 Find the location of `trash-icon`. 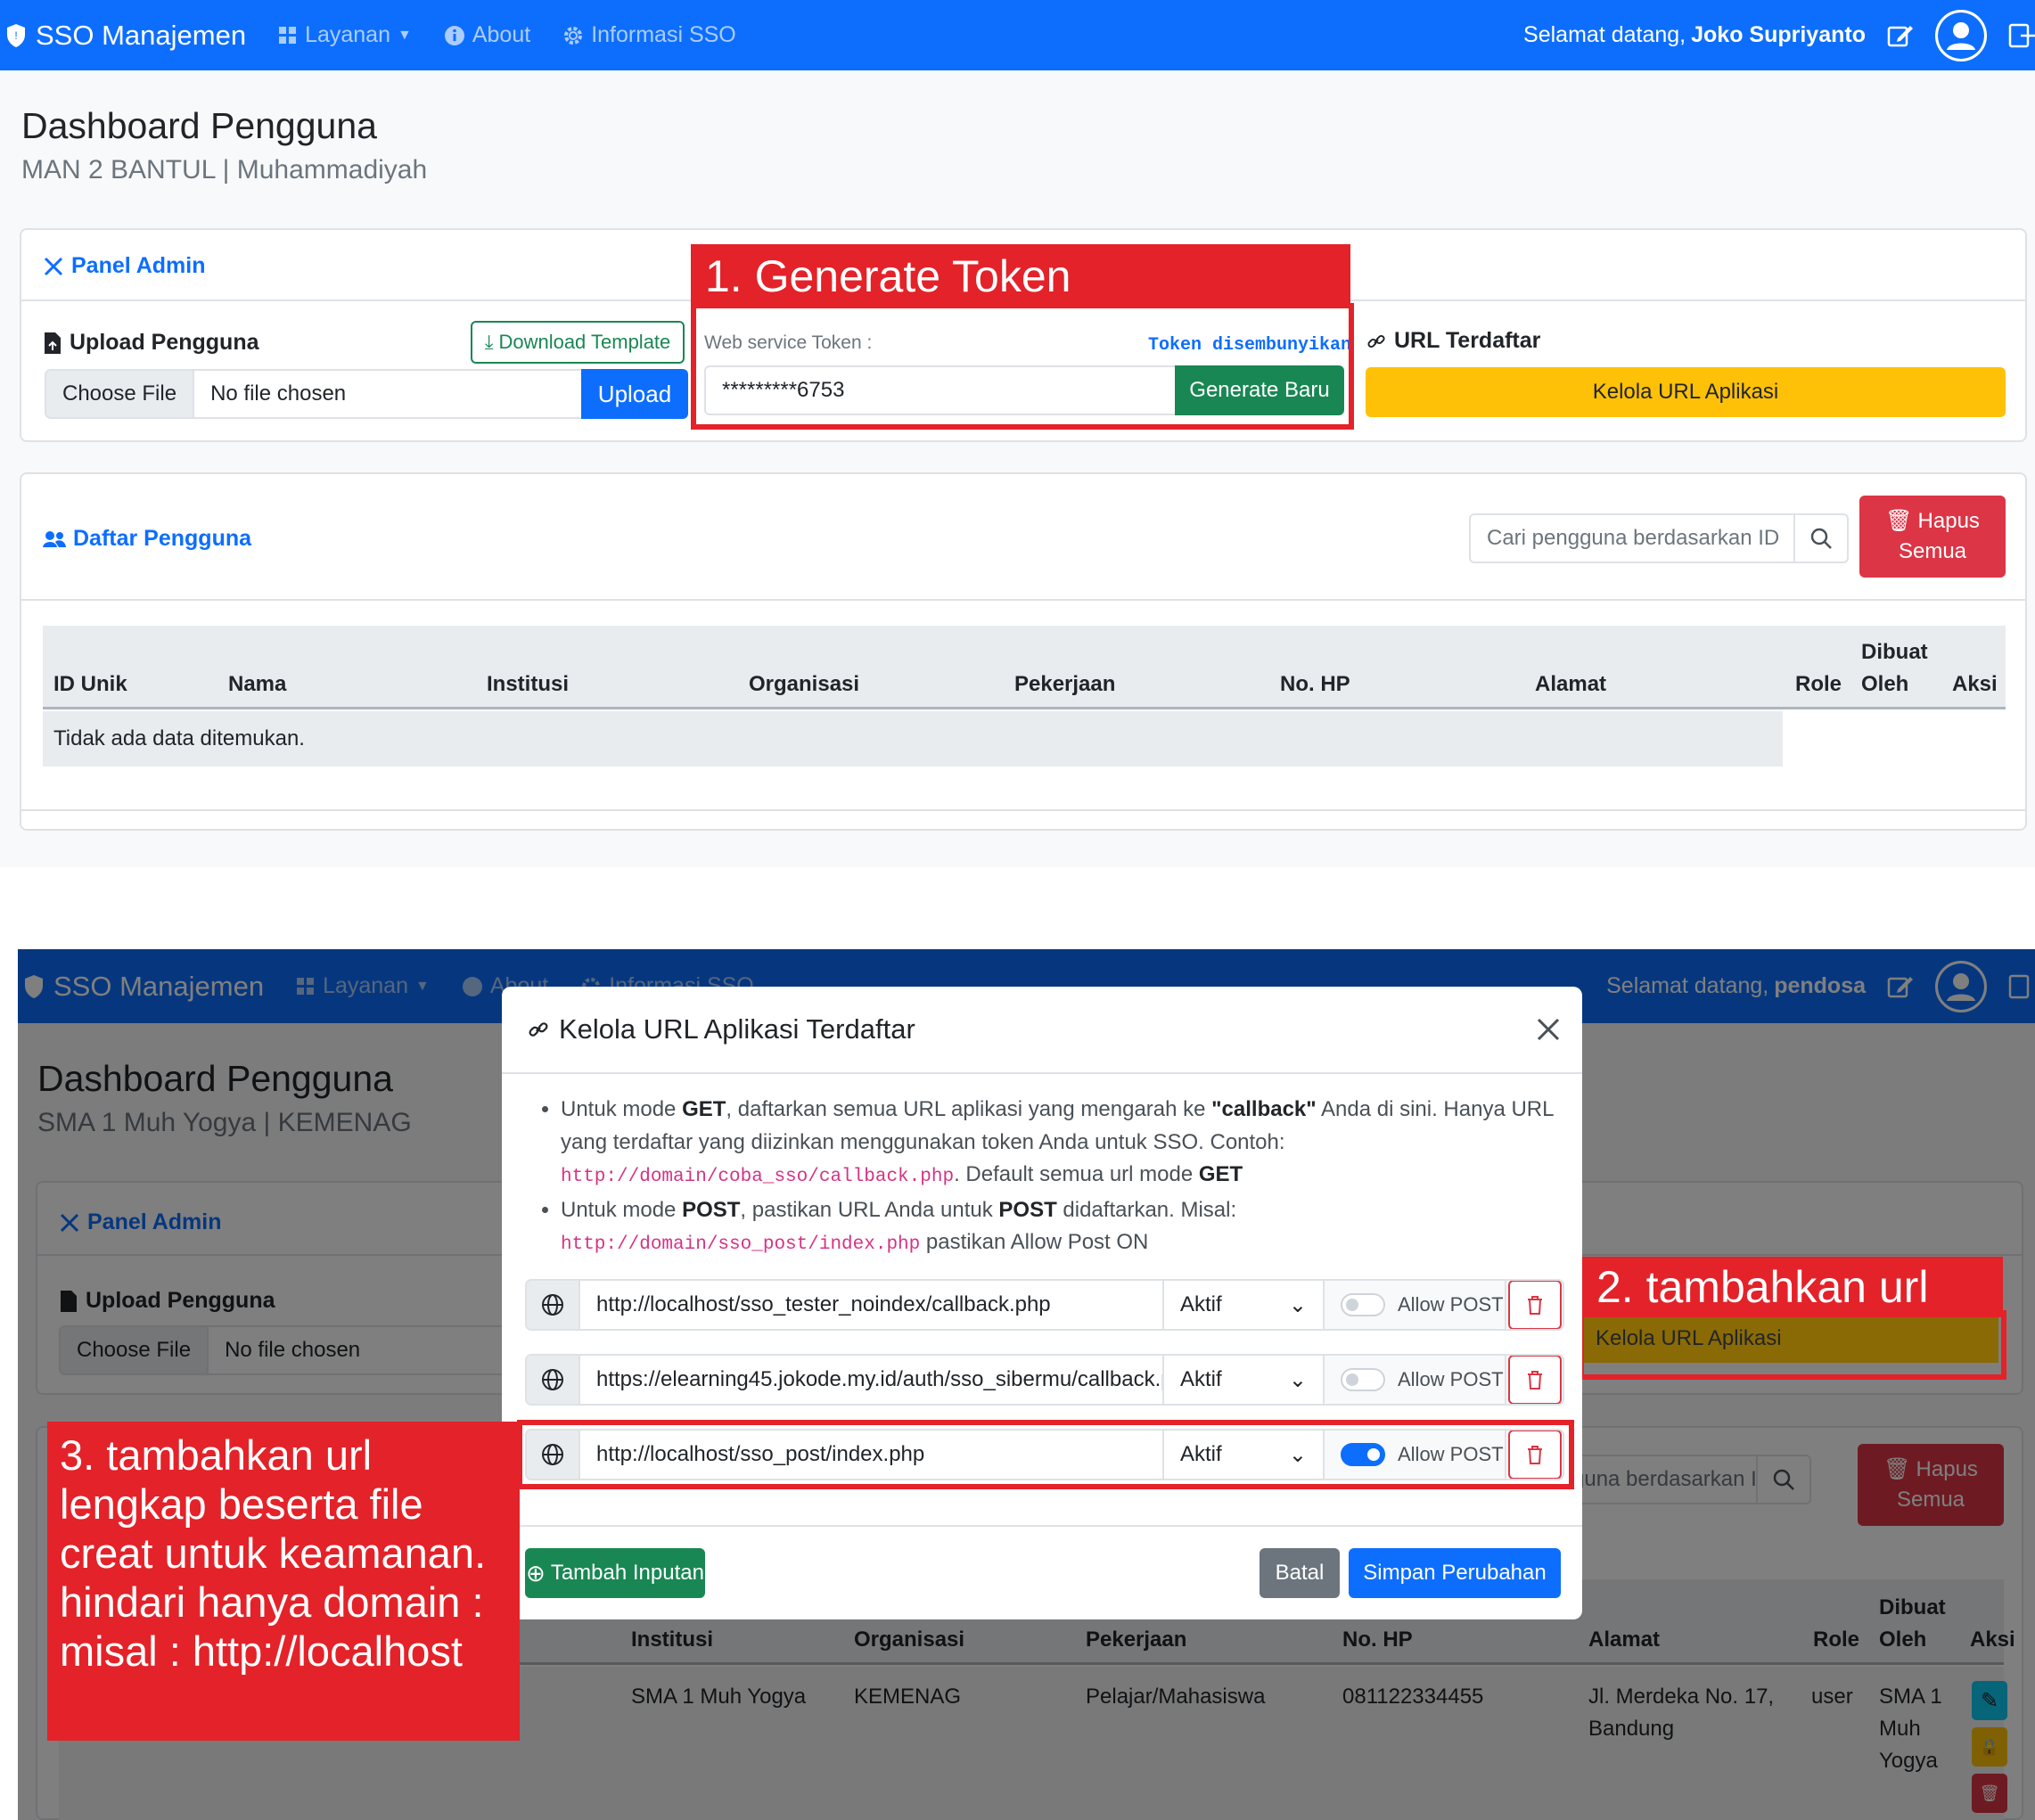

trash-icon is located at coordinates (1534, 1380).